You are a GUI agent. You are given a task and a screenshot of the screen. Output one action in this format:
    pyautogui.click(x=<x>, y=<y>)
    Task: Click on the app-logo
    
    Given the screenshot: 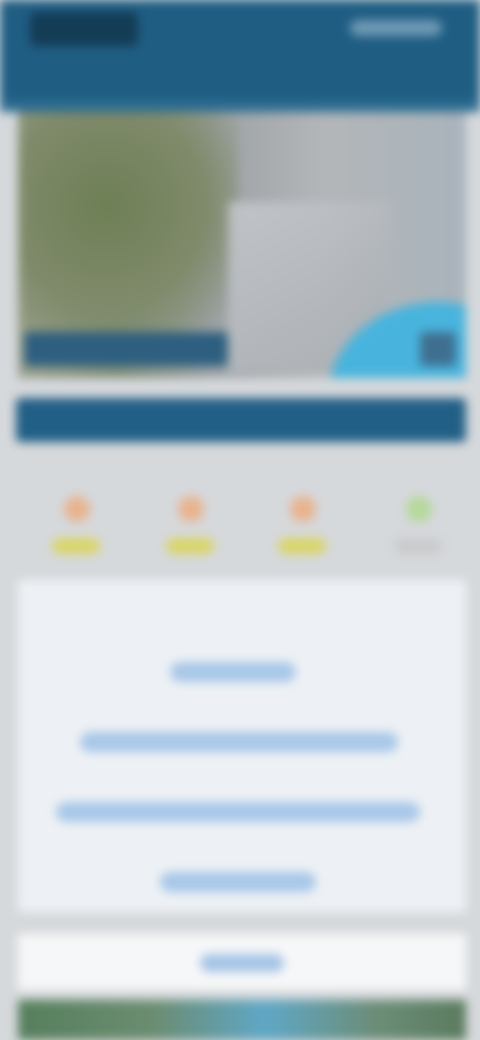 What is the action you would take?
    pyautogui.click(x=84, y=29)
    